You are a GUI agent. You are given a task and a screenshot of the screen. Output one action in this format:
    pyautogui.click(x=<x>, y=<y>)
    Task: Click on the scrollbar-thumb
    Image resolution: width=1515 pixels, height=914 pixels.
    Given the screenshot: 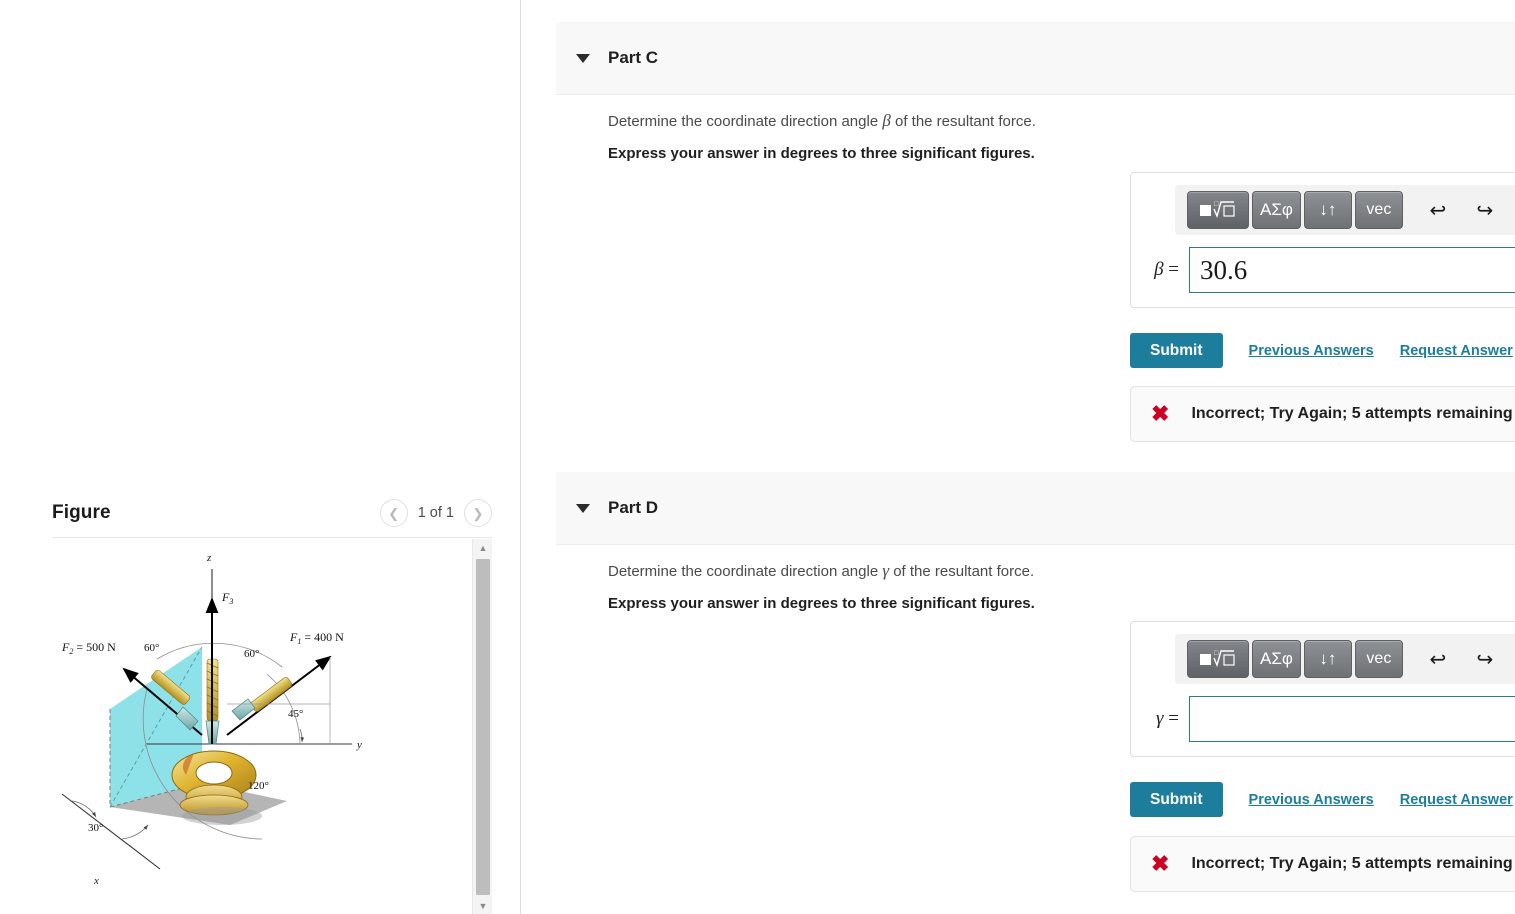 What is the action you would take?
    pyautogui.click(x=483, y=727)
    